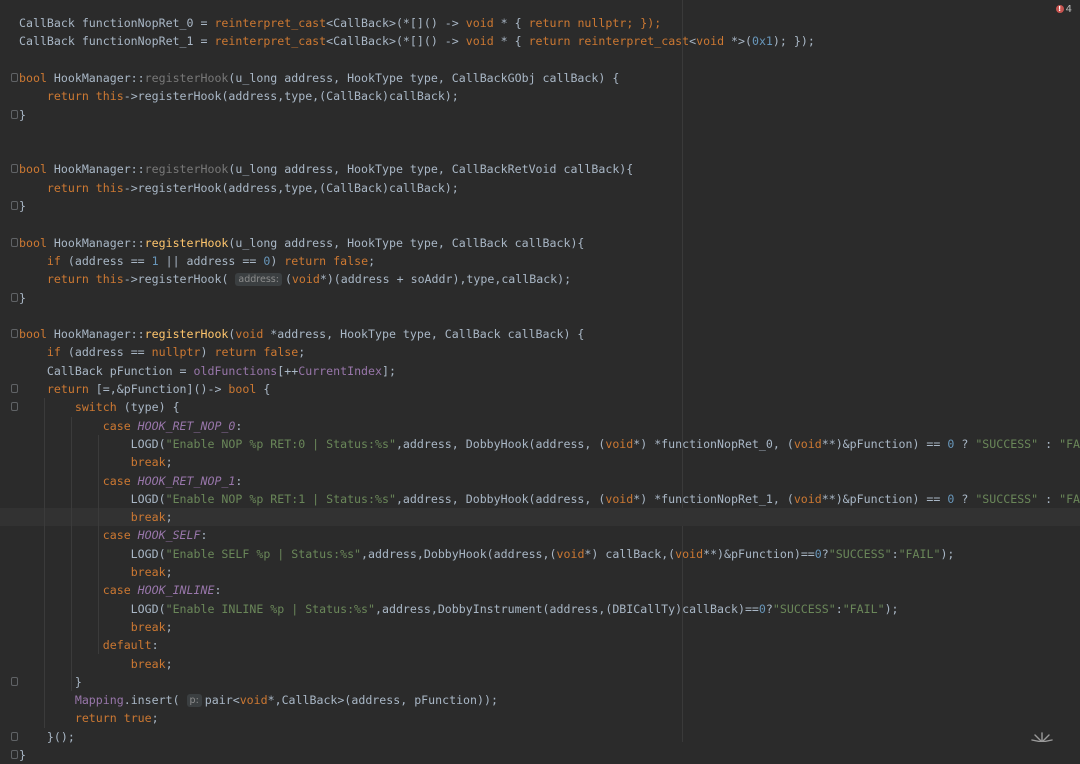 This screenshot has height=764, width=1080. I want to click on code-token: false, so click(281, 352).